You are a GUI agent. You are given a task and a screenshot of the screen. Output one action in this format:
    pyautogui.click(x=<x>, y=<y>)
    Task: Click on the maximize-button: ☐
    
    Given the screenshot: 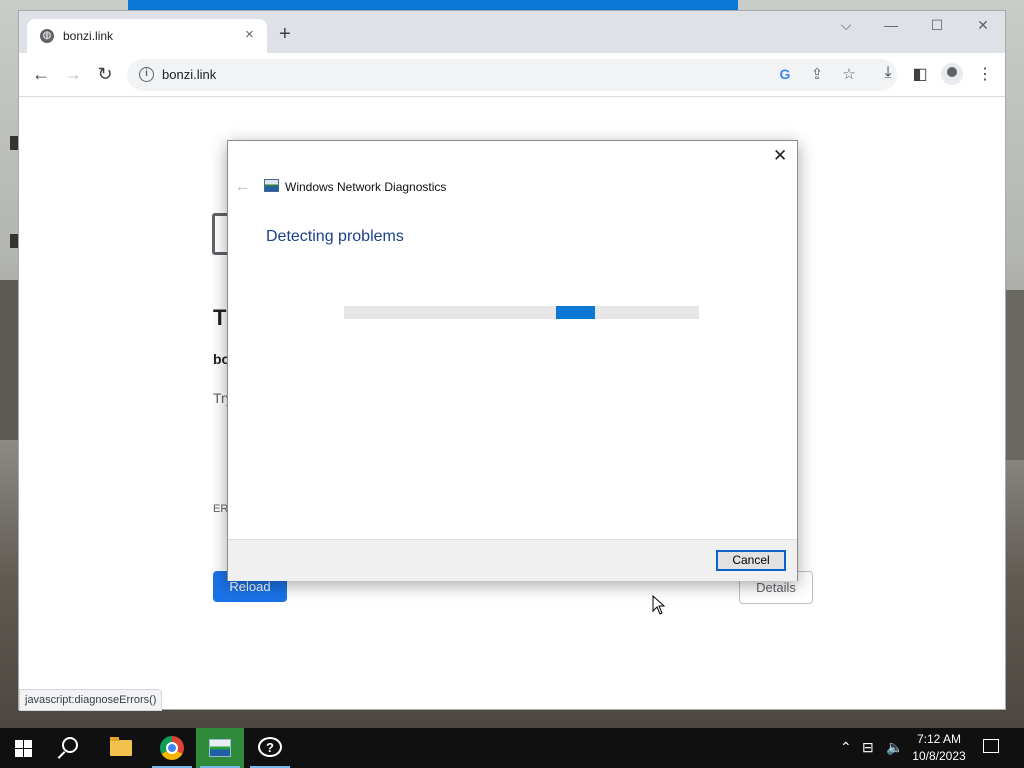 What is the action you would take?
    pyautogui.click(x=937, y=25)
    